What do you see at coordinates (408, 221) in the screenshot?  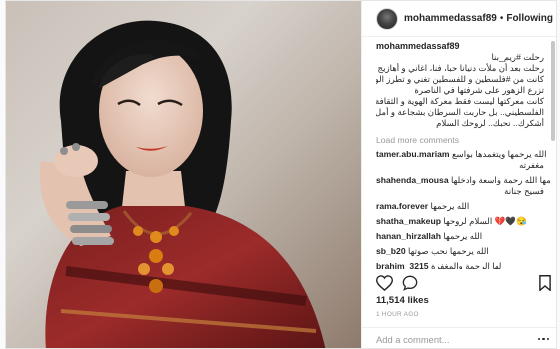 I see `comment-username: shatha_makeup` at bounding box center [408, 221].